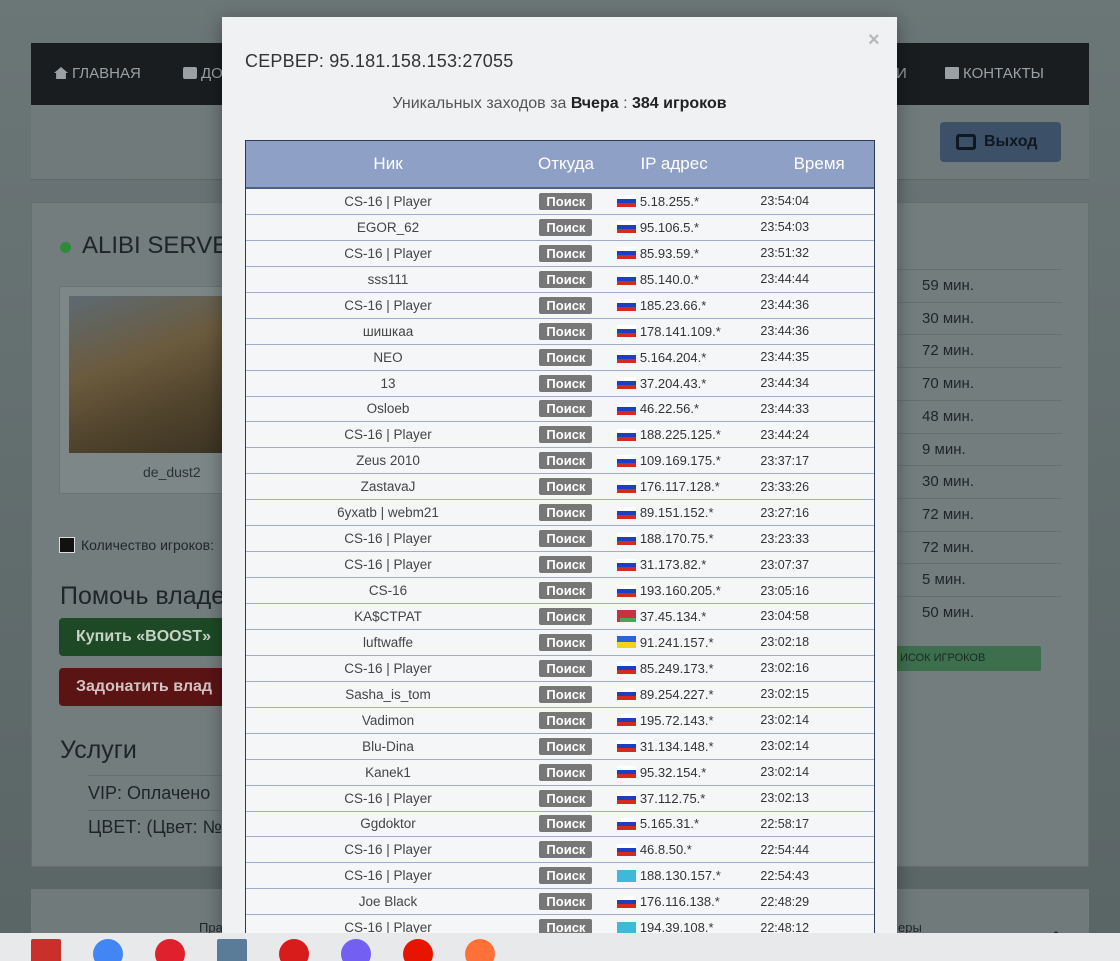  Describe the element at coordinates (948, 351) in the screenshot. I see `session-duration: 72 мин.` at that location.